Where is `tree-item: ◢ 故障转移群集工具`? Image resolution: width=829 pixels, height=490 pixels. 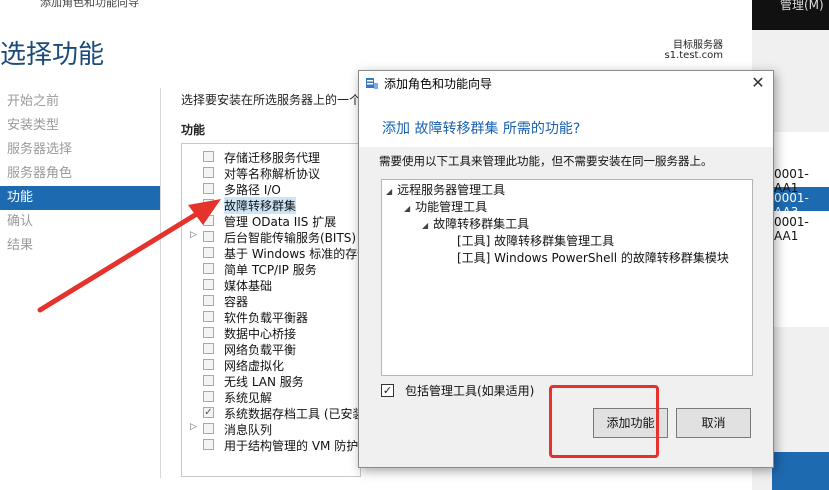
tree-item: ◢ 故障转移群集工具 is located at coordinates (475, 223).